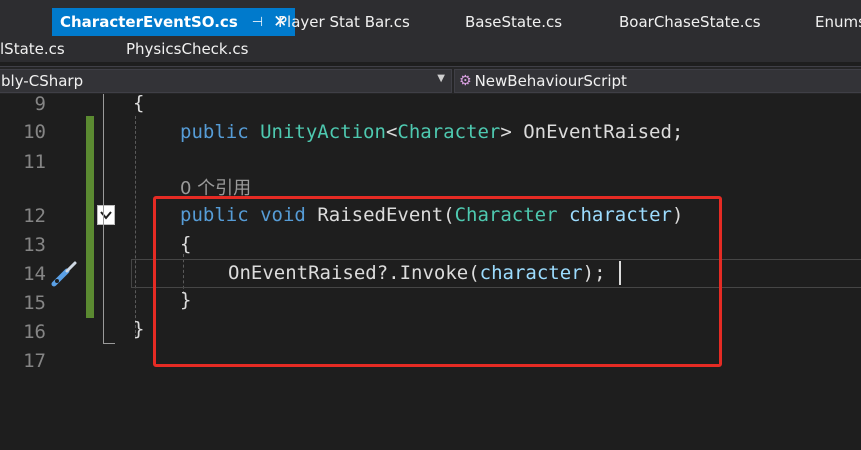 This screenshot has width=861, height=450. I want to click on tab-enums: Enums, so click(838, 22).